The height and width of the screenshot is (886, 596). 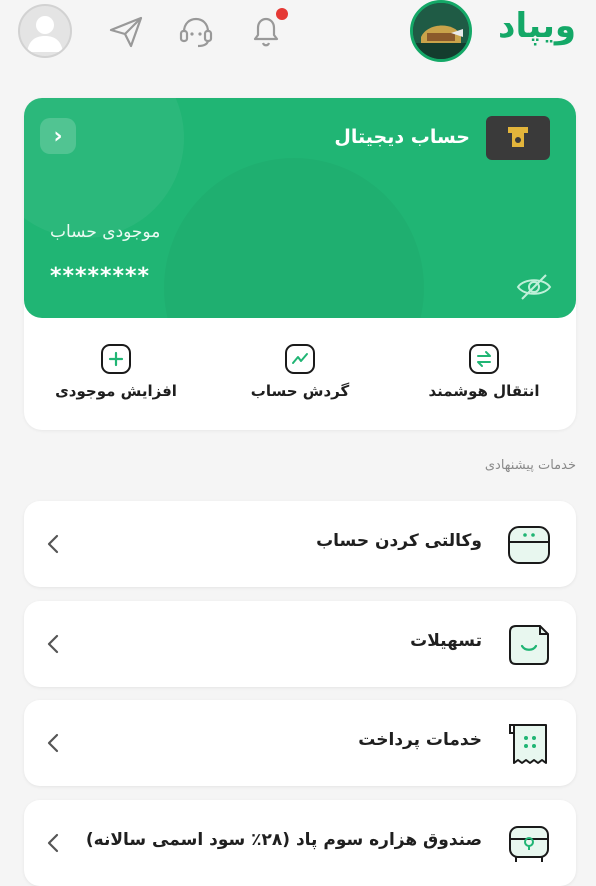 I want to click on action-account-turnover: گردش حساب, so click(x=300, y=372).